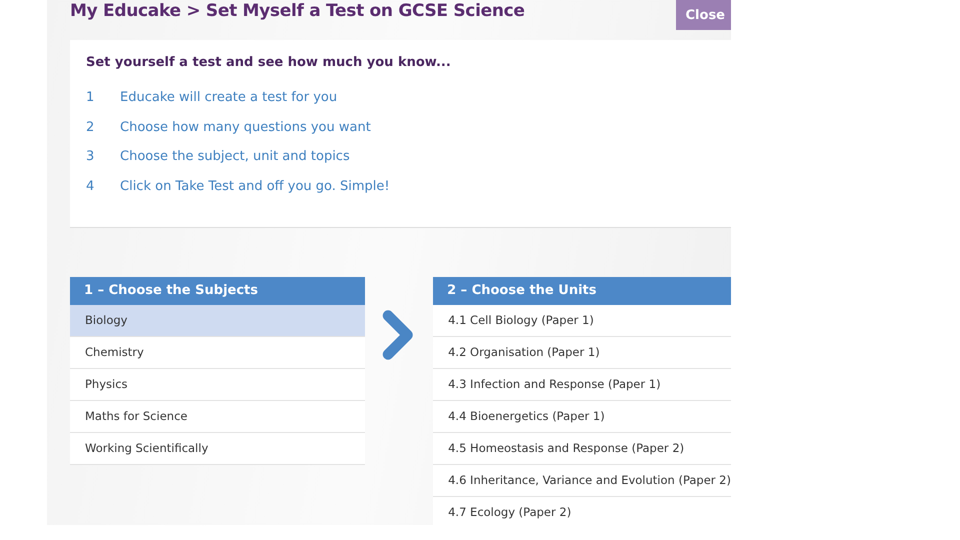 This screenshot has height=540, width=960. I want to click on step-number: 4, so click(91, 186).